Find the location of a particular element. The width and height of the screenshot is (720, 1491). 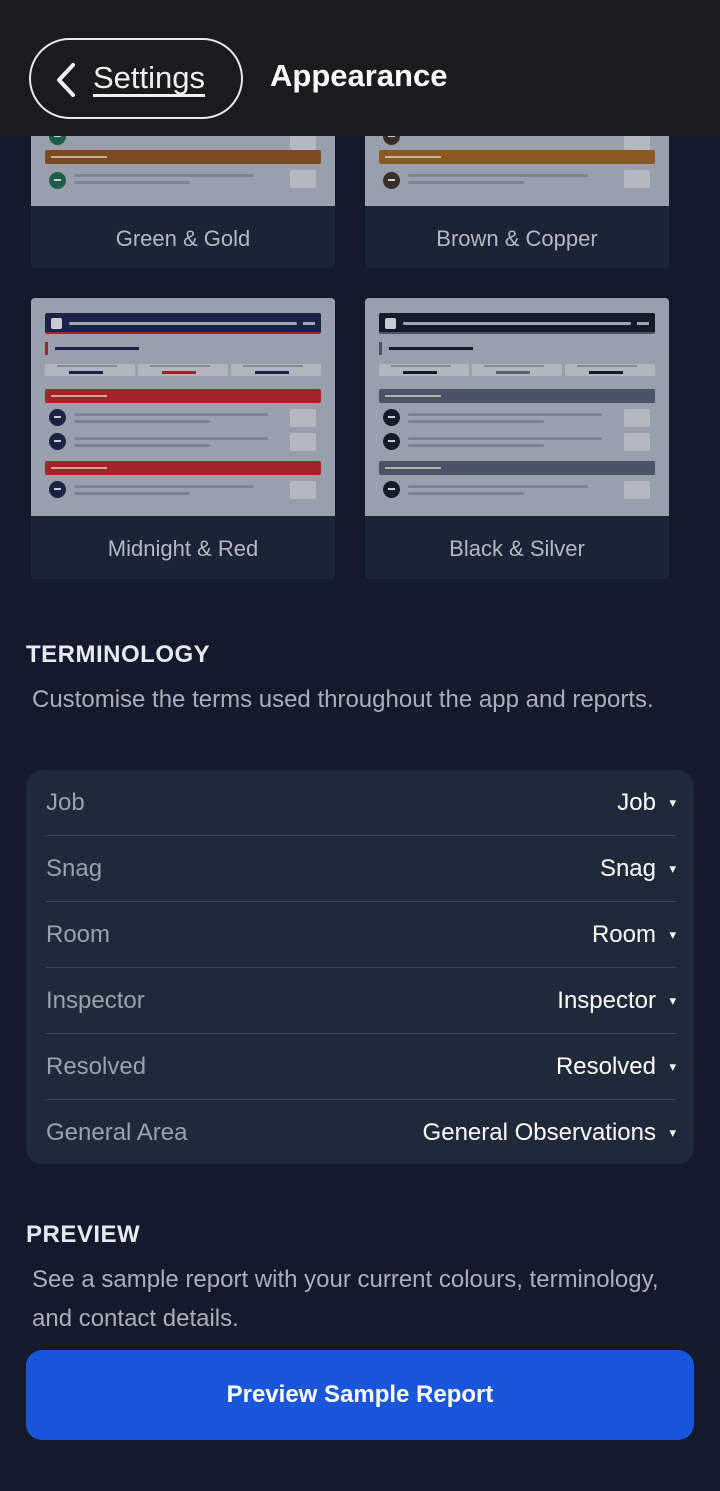

term-label: Resolved is located at coordinates (96, 1066).